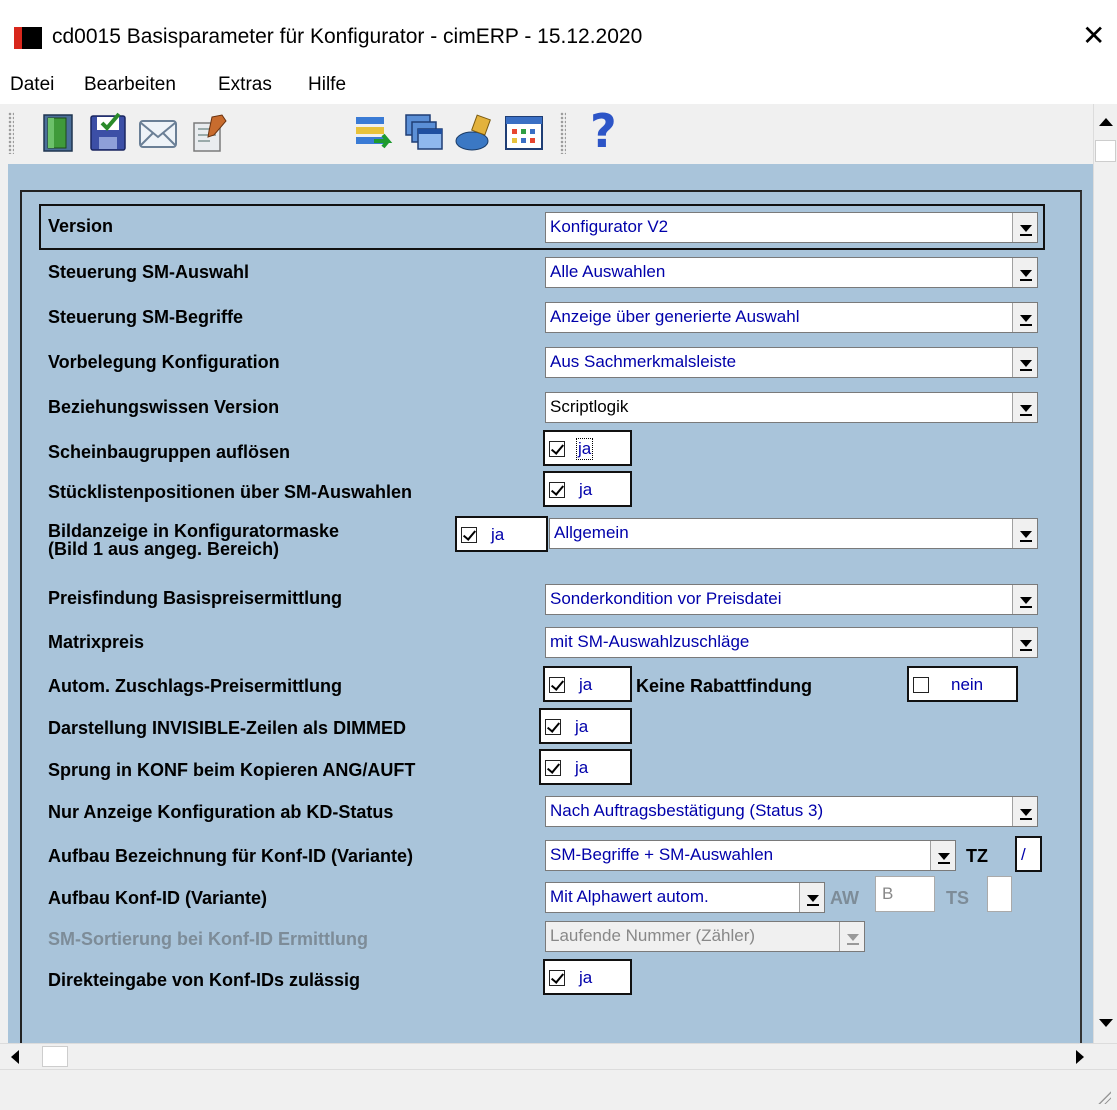  I want to click on beziehungswissen-value: Scriptlogik, so click(589, 406).